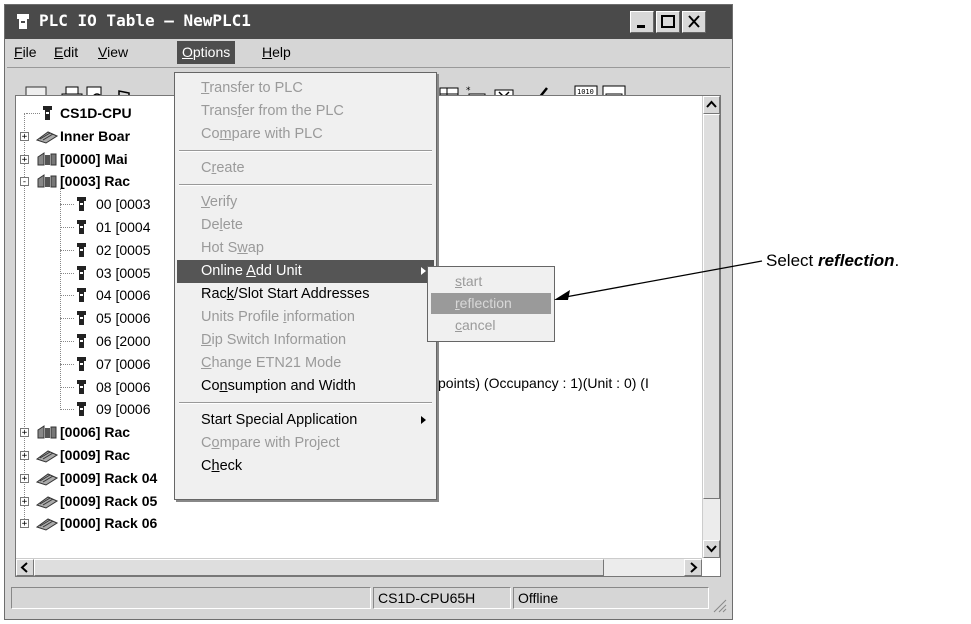 The image size is (971, 624). What do you see at coordinates (694, 22) in the screenshot?
I see `close-button` at bounding box center [694, 22].